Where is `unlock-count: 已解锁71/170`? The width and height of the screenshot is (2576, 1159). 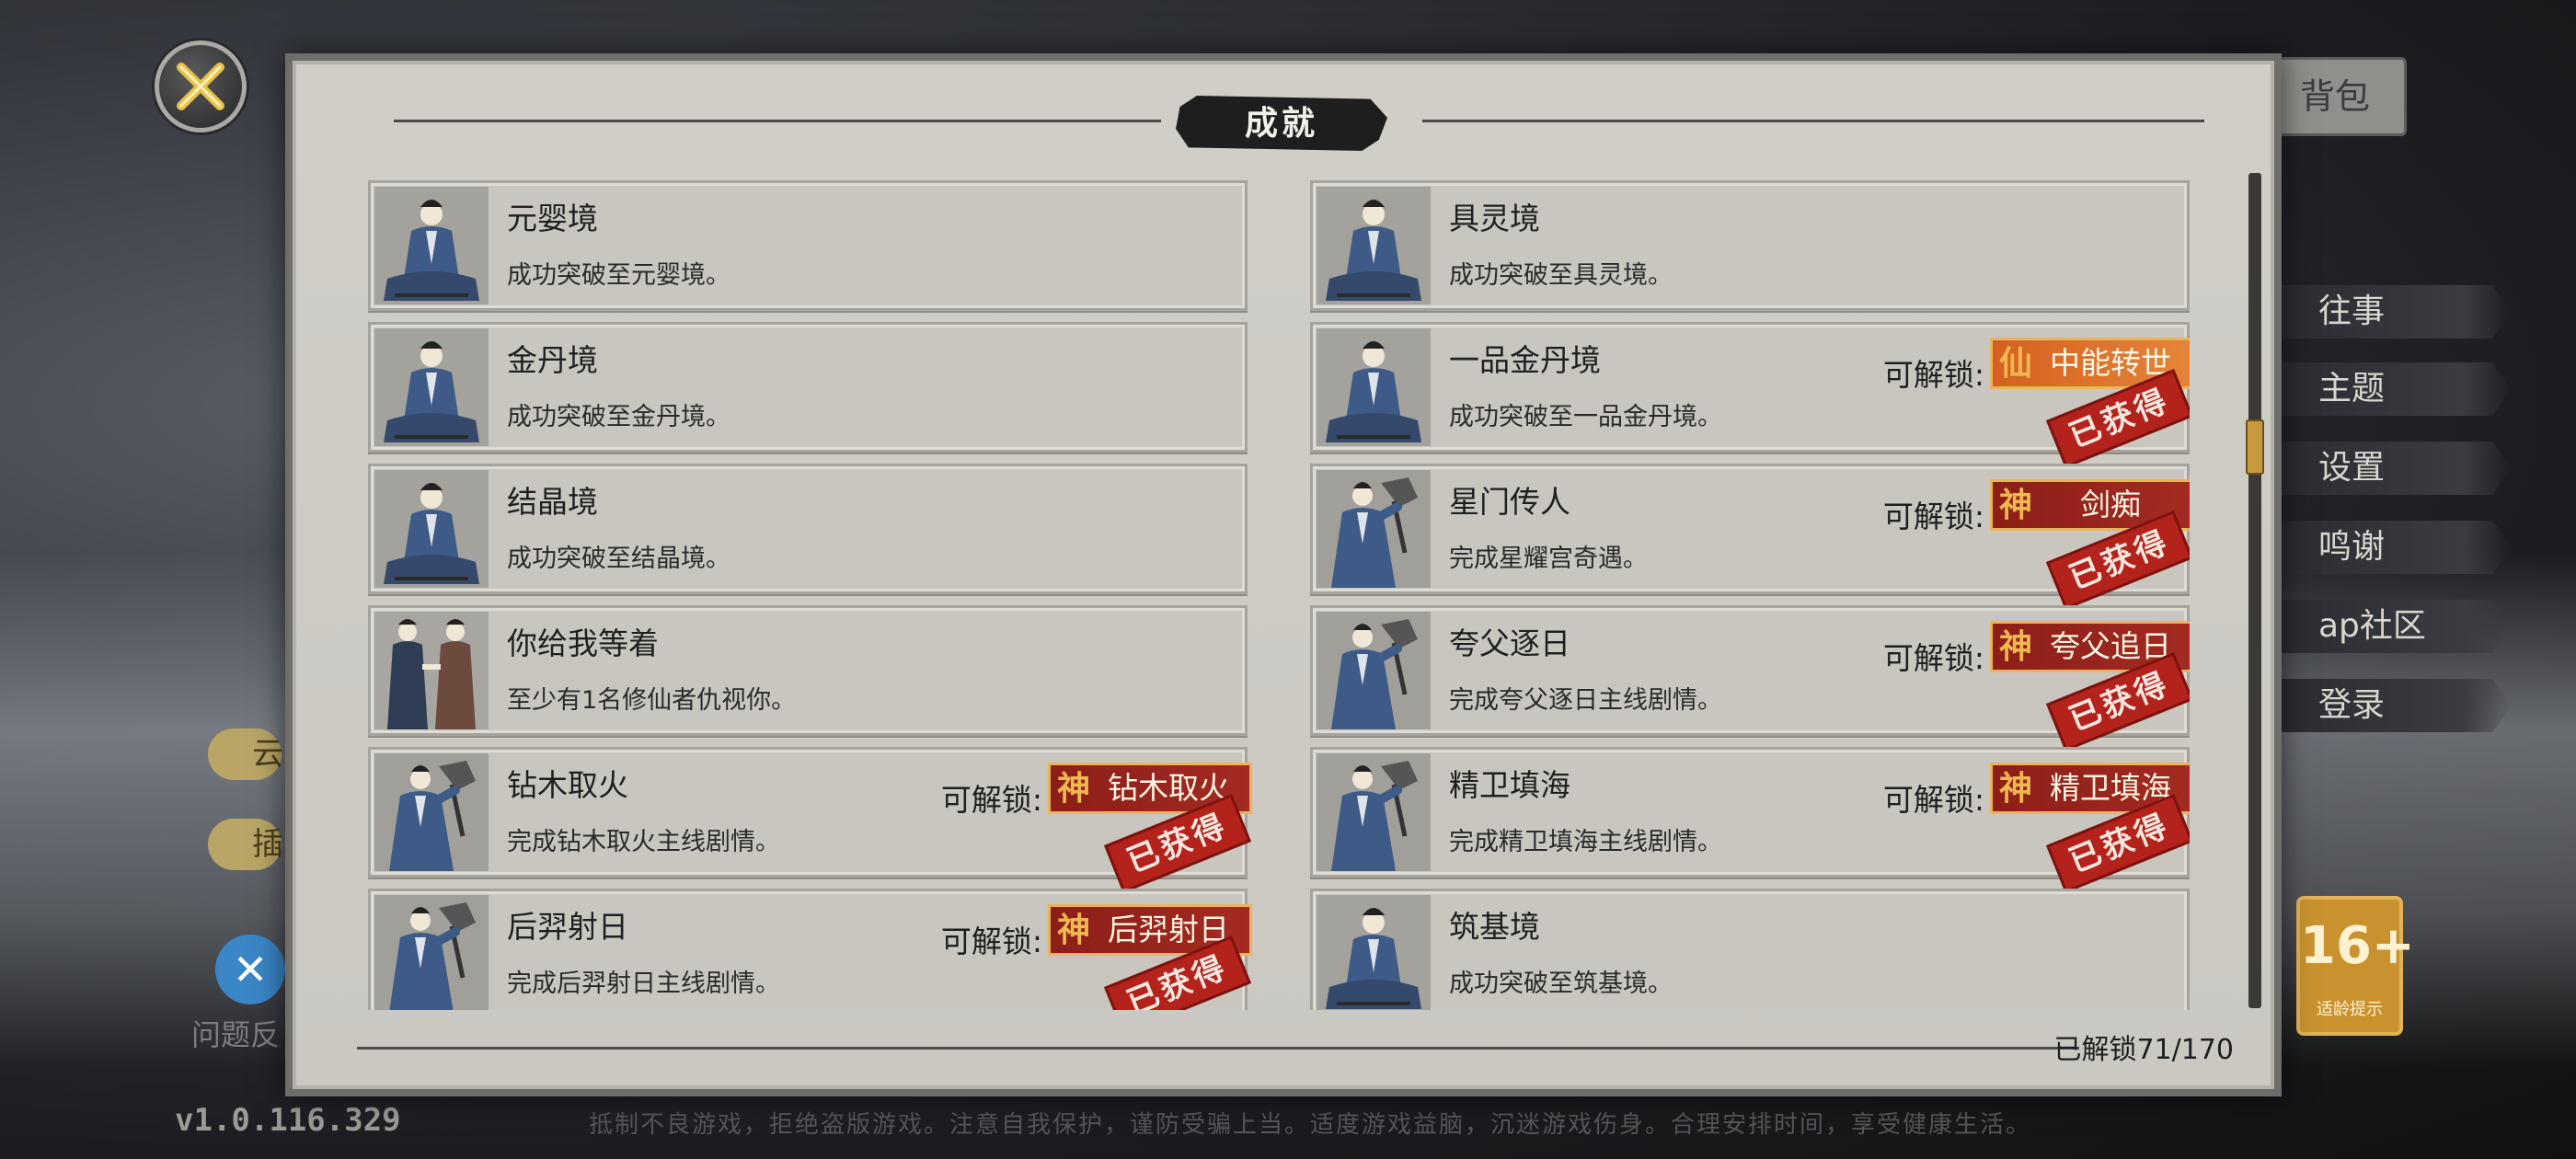 unlock-count: 已解锁71/170 is located at coordinates (2143, 1050).